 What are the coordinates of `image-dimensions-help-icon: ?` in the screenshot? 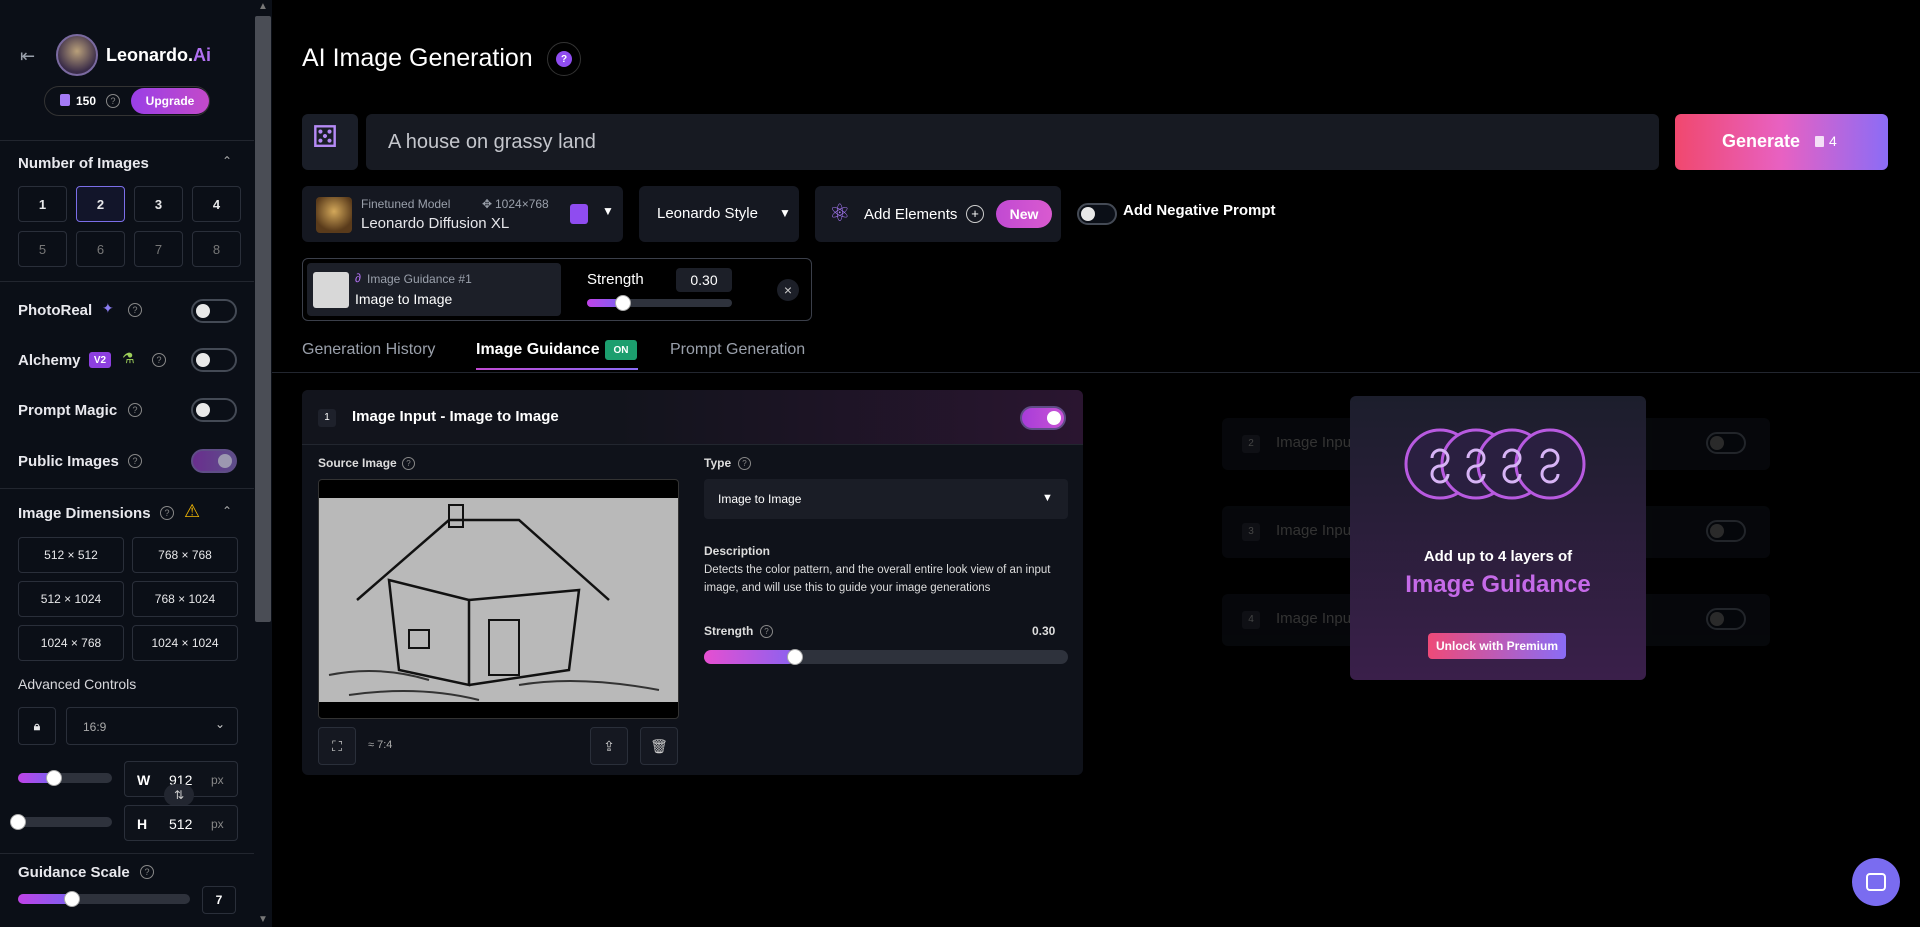 It's located at (167, 513).